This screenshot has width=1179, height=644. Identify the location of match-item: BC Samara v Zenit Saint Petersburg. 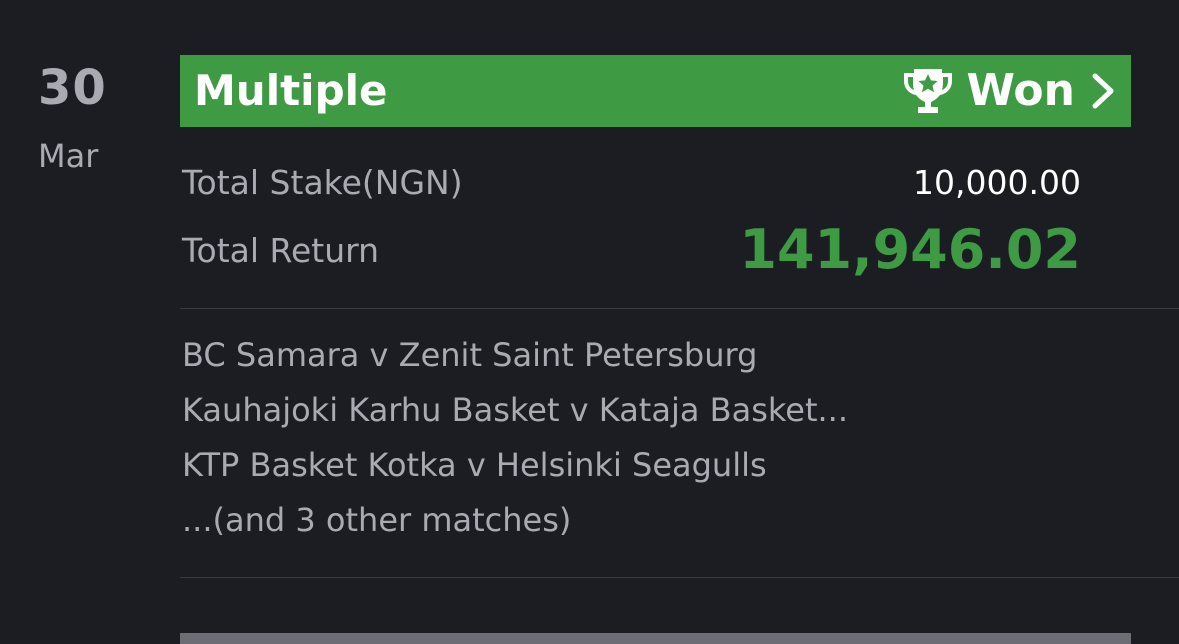
(470, 355).